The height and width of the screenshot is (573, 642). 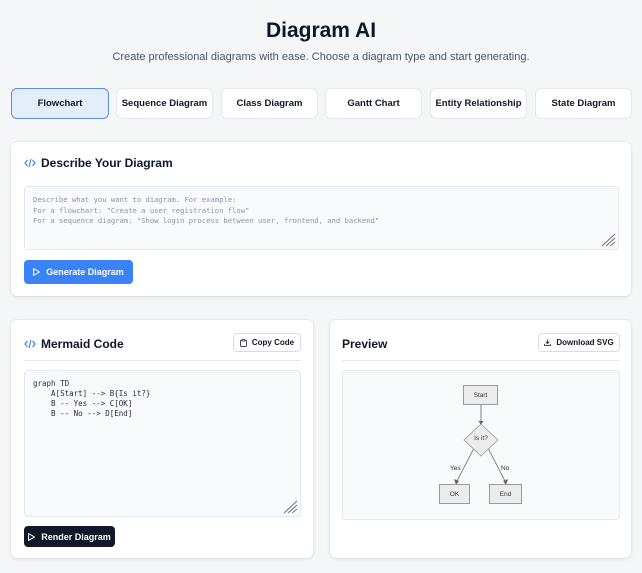 I want to click on clipboard-icon, so click(x=243, y=342).